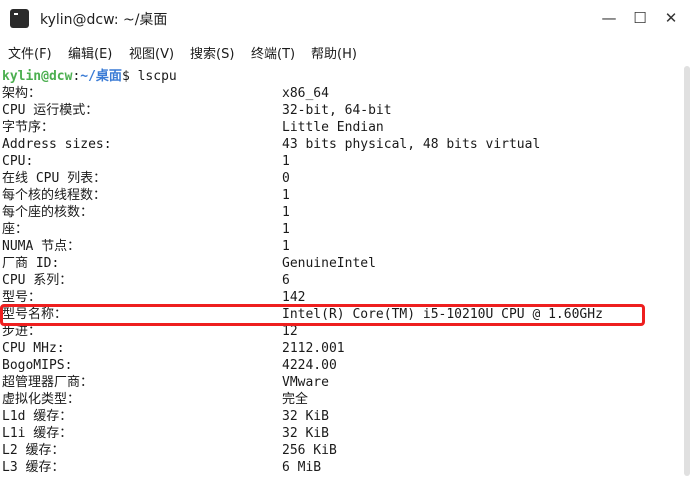 This screenshot has width=692, height=480. I want to click on output-row: L3 缓存： 6 MiB, so click(341, 467).